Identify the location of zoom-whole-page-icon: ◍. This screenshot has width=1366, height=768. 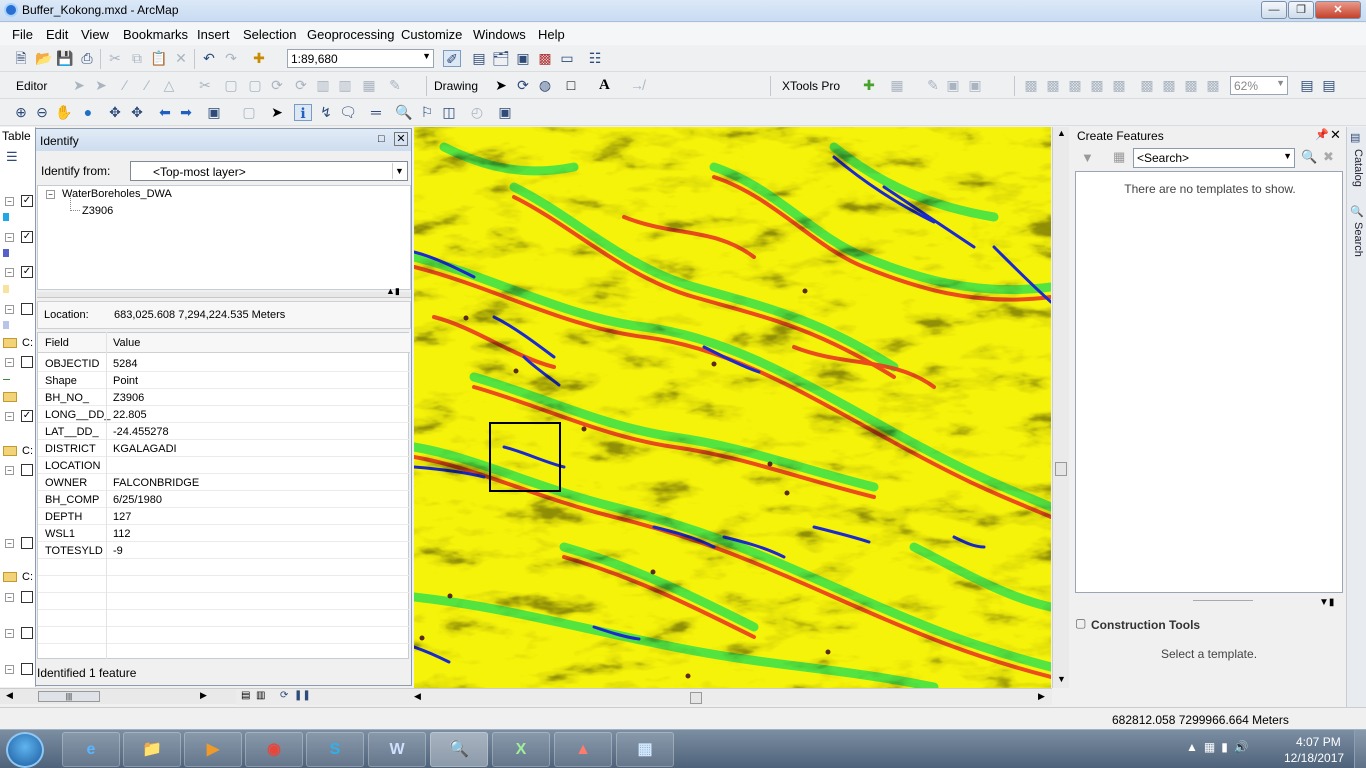
(545, 85).